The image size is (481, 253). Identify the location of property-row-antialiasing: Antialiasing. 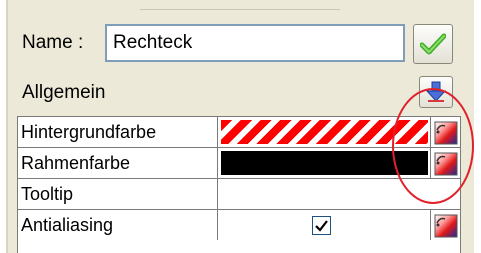
(239, 224).